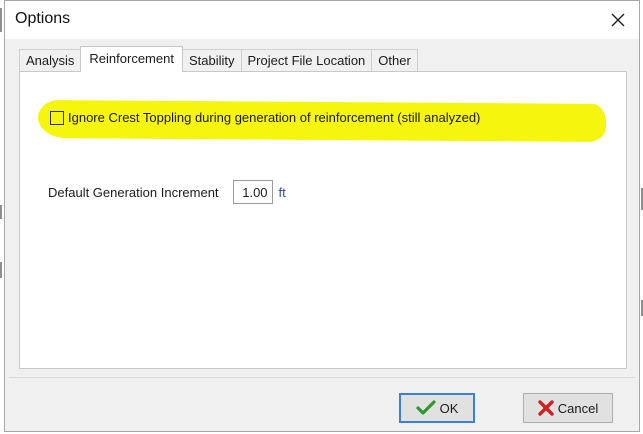 Image resolution: width=643 pixels, height=434 pixels. What do you see at coordinates (437, 408) in the screenshot?
I see `ok-button: OK` at bounding box center [437, 408].